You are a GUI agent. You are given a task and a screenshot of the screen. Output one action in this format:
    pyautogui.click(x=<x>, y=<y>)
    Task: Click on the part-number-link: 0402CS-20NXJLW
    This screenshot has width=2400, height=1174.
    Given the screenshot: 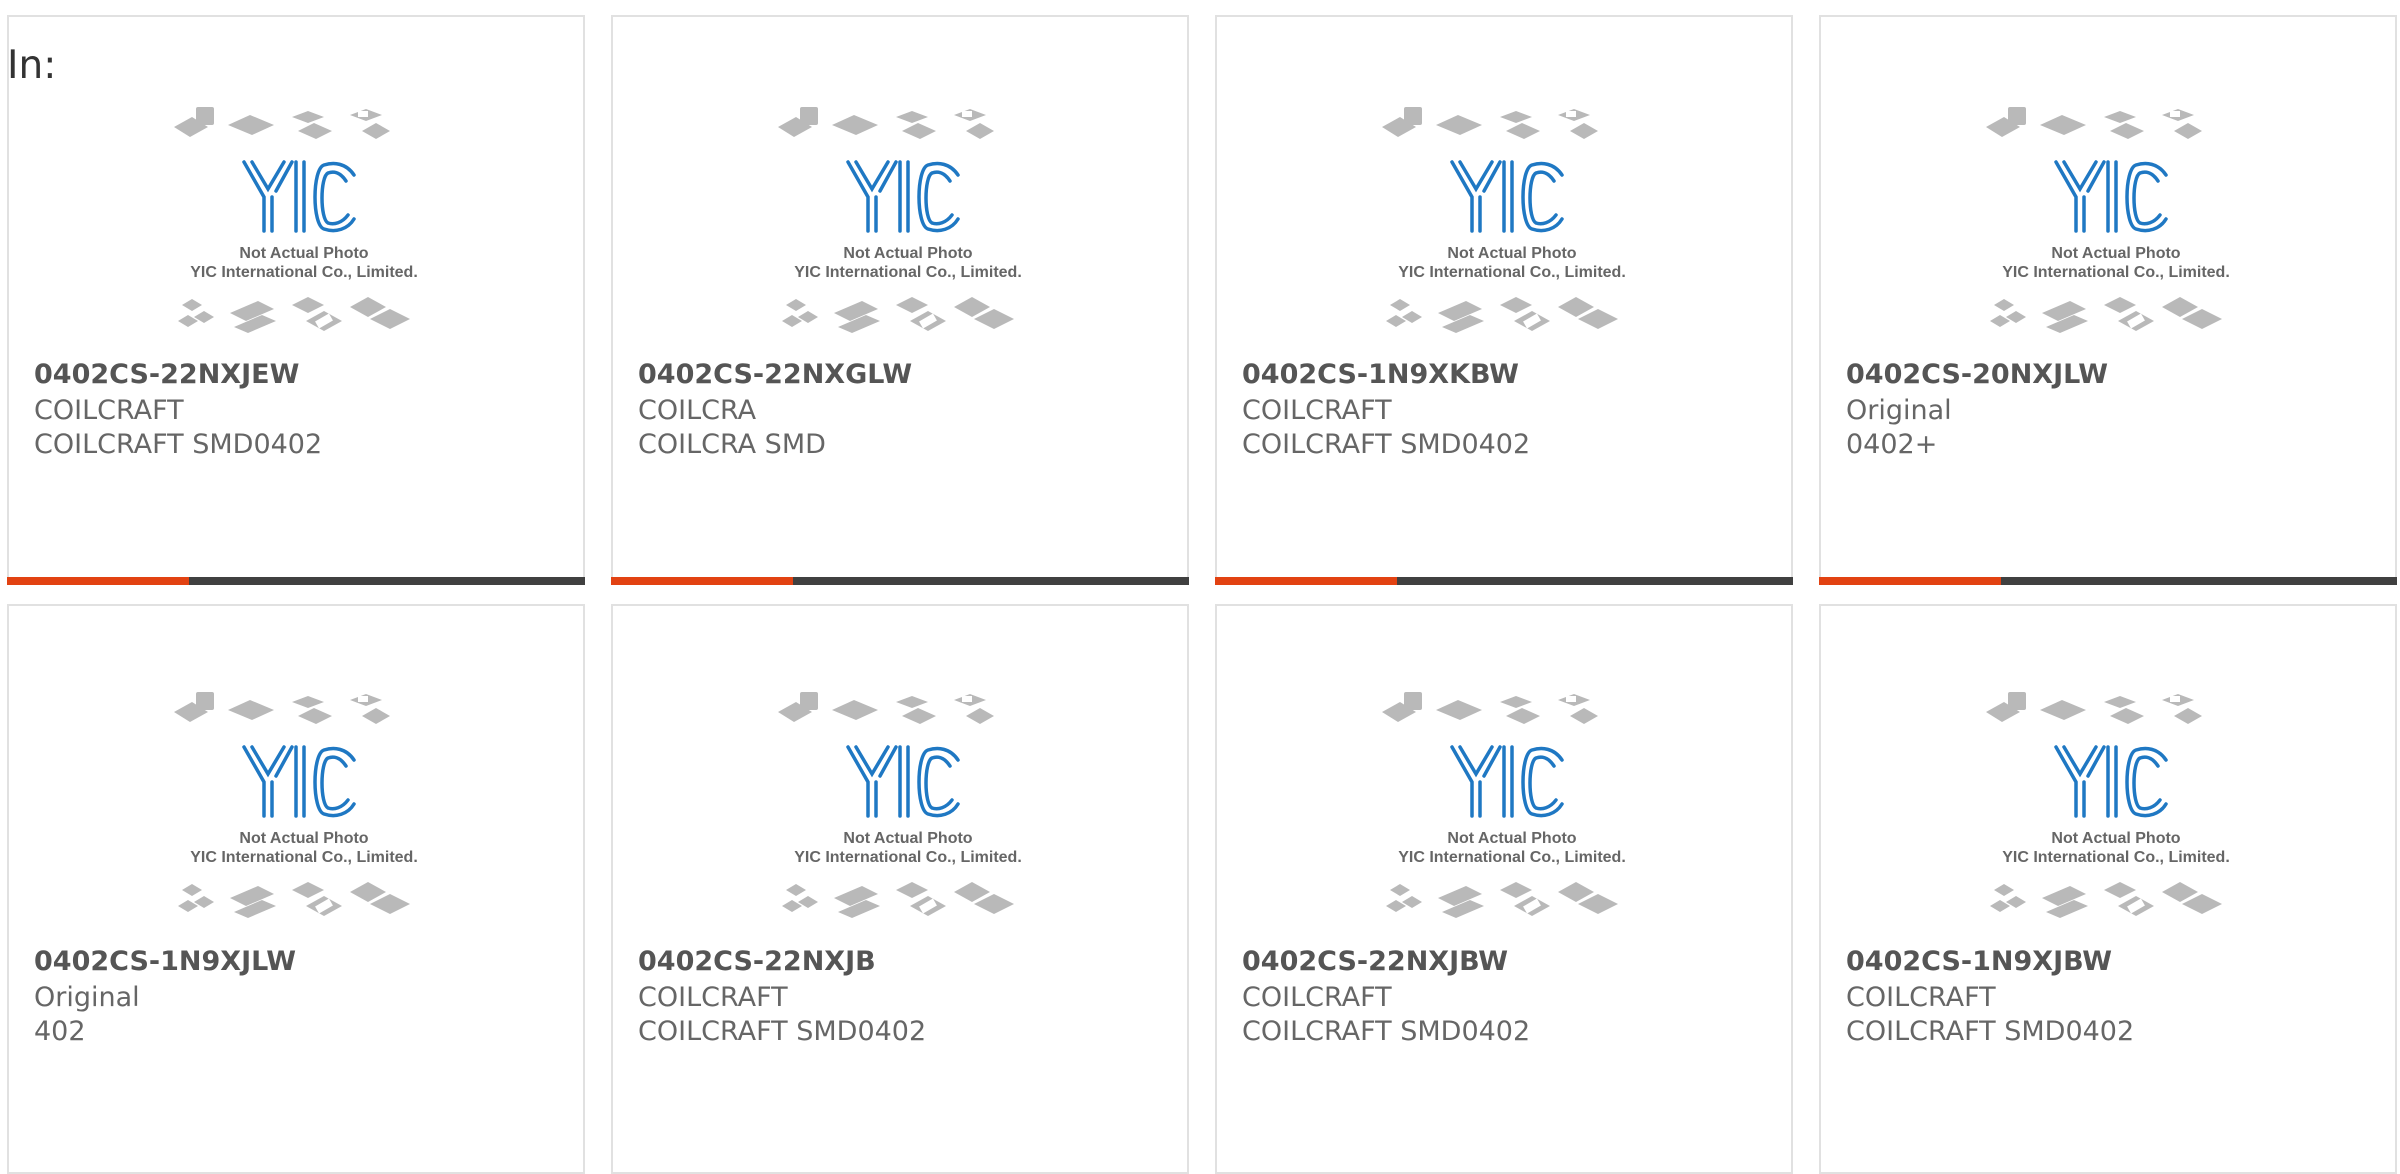 What is the action you would take?
    pyautogui.click(x=1977, y=374)
    